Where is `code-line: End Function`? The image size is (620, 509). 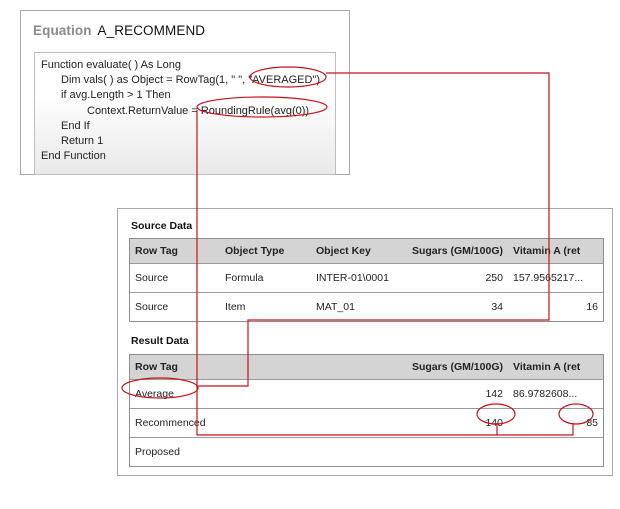
code-line: End Function is located at coordinates (73, 156).